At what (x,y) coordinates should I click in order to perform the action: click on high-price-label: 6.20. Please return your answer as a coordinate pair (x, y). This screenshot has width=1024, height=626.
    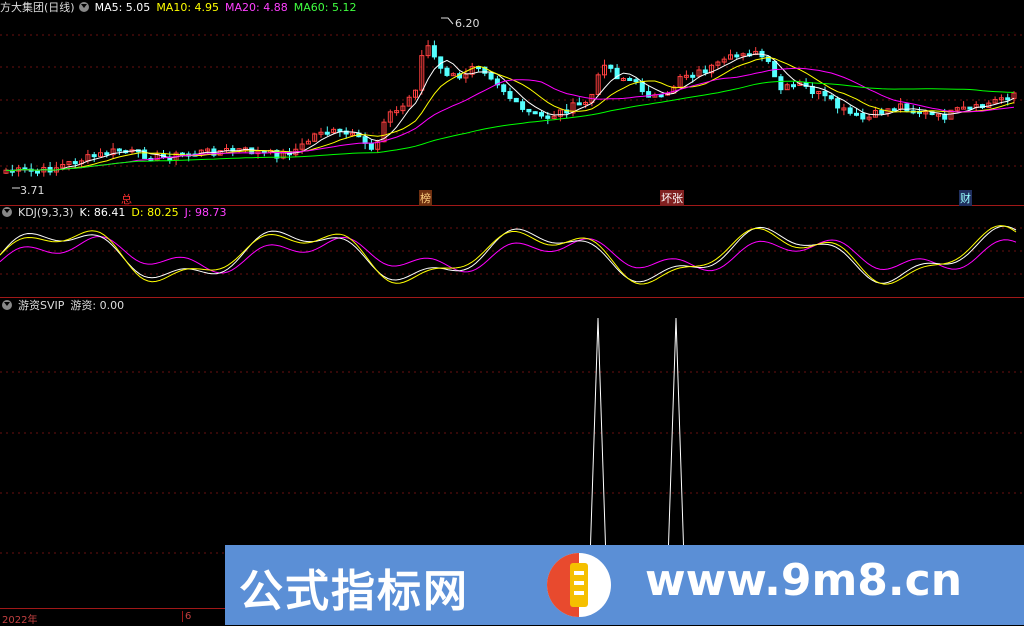
    Looking at the image, I should click on (467, 23).